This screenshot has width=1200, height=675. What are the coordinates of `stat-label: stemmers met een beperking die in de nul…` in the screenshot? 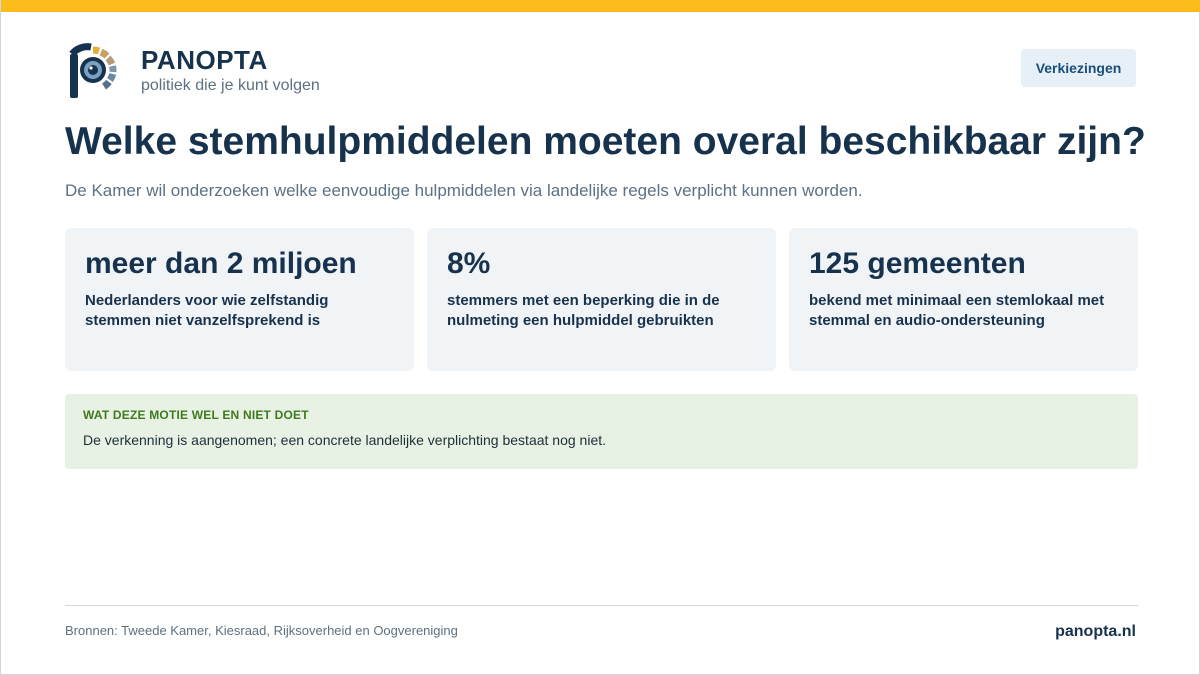 It's located at (583, 310).